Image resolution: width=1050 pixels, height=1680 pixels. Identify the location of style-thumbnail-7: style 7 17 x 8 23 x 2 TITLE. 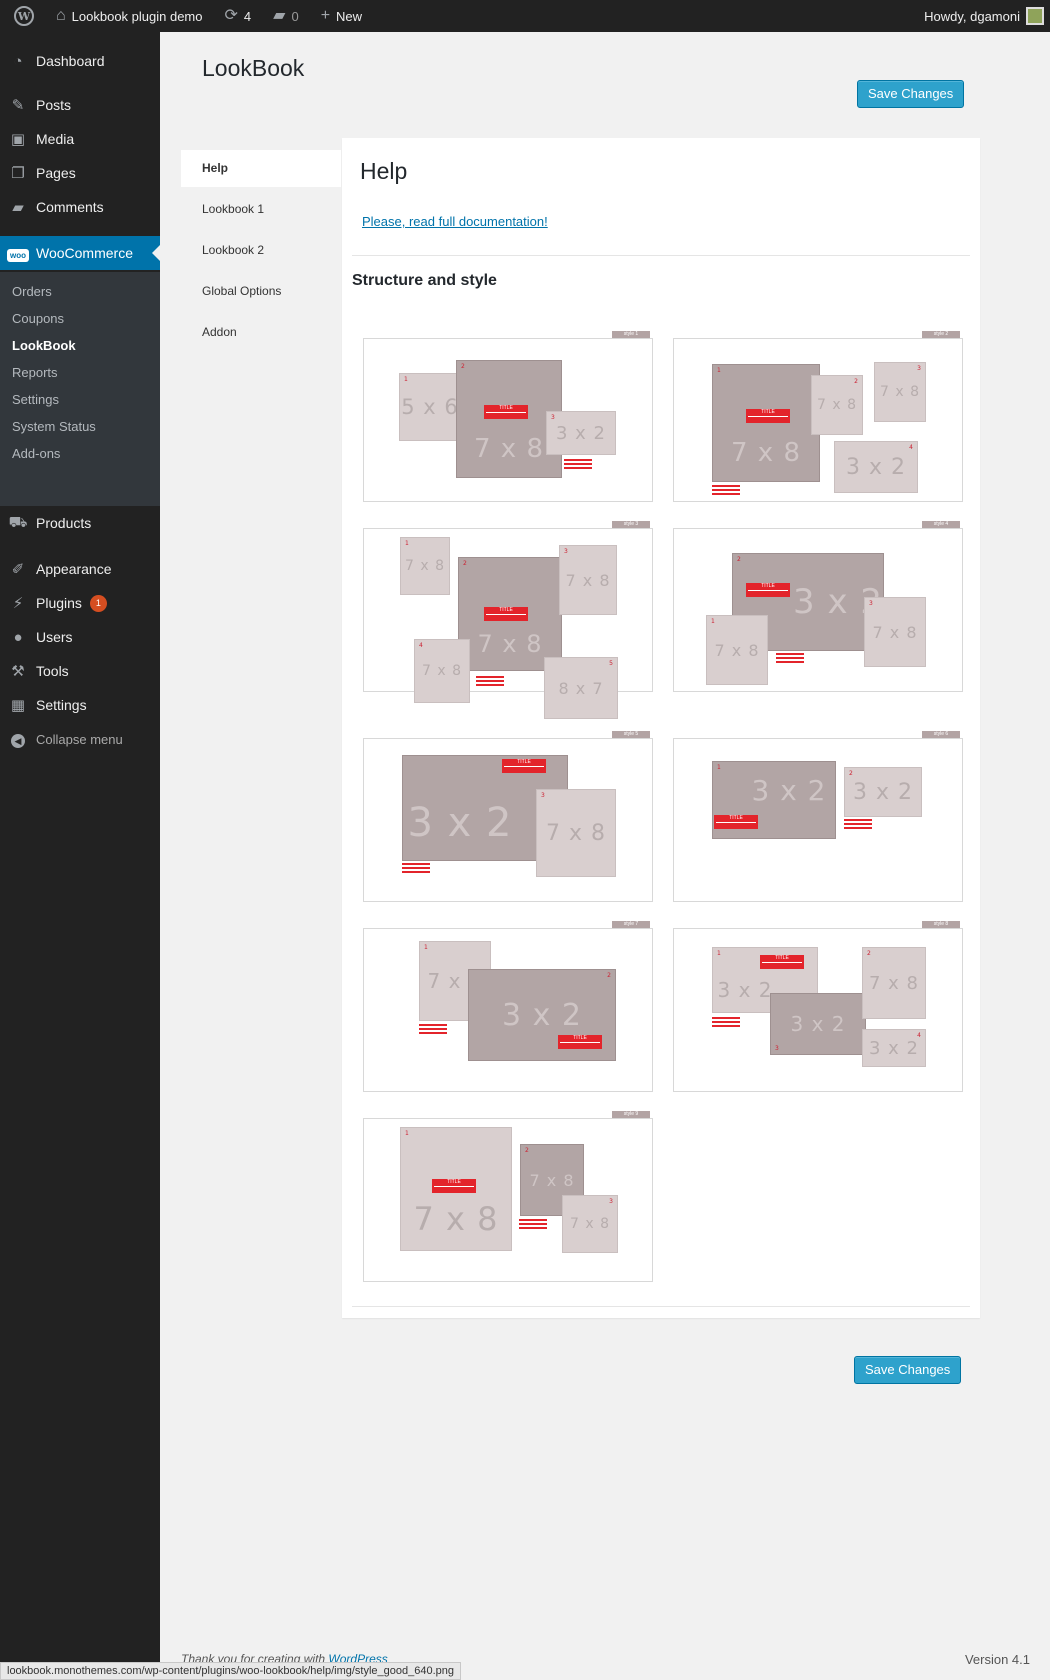
(508, 1006).